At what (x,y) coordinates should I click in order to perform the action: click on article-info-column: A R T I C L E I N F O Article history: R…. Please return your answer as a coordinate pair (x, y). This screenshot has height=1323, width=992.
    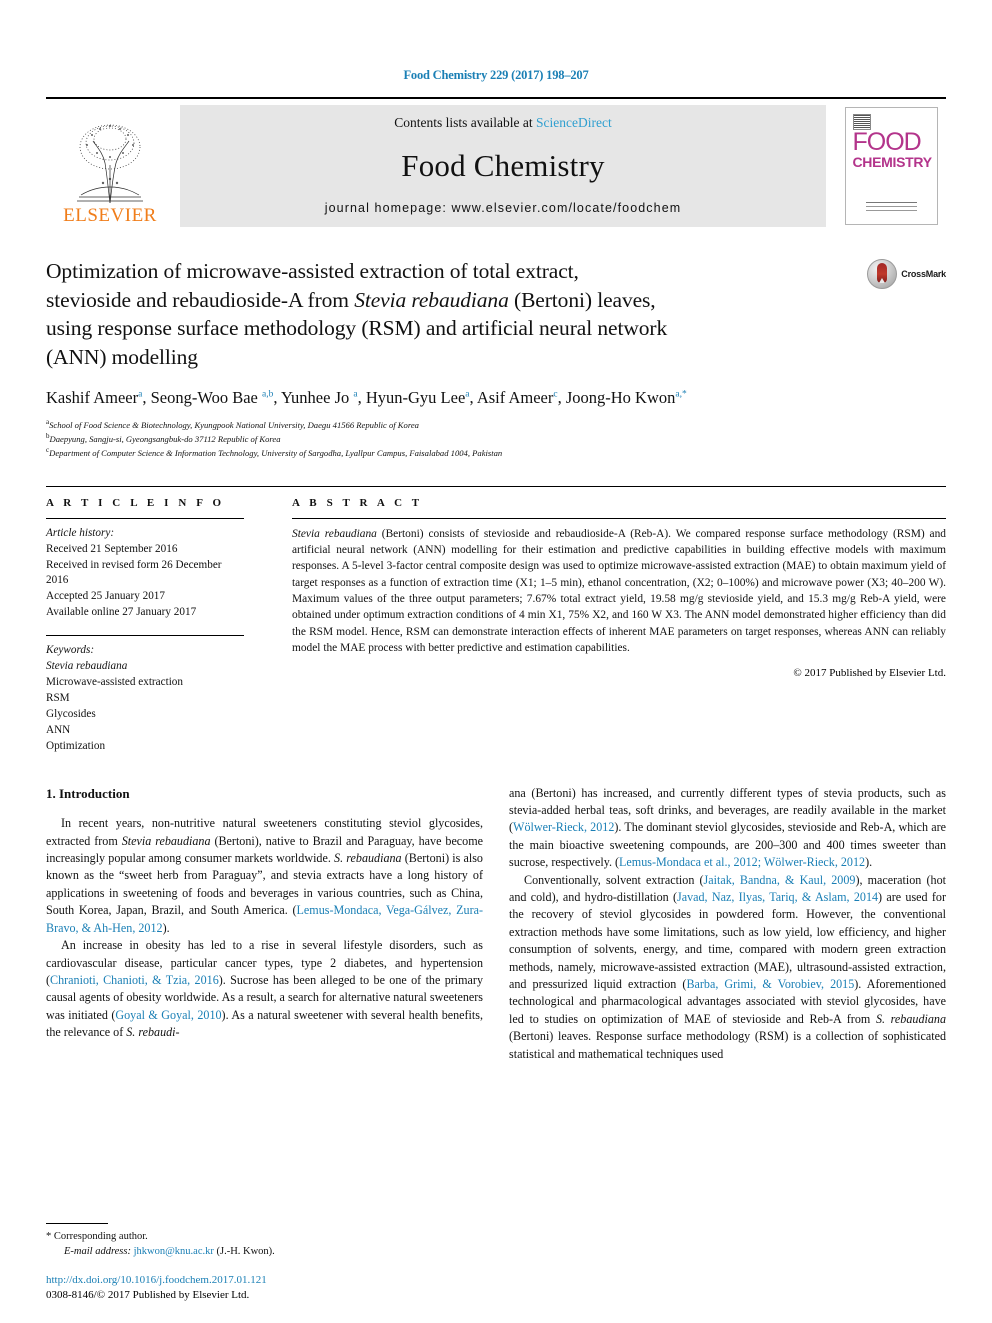
    Looking at the image, I should click on (157, 626).